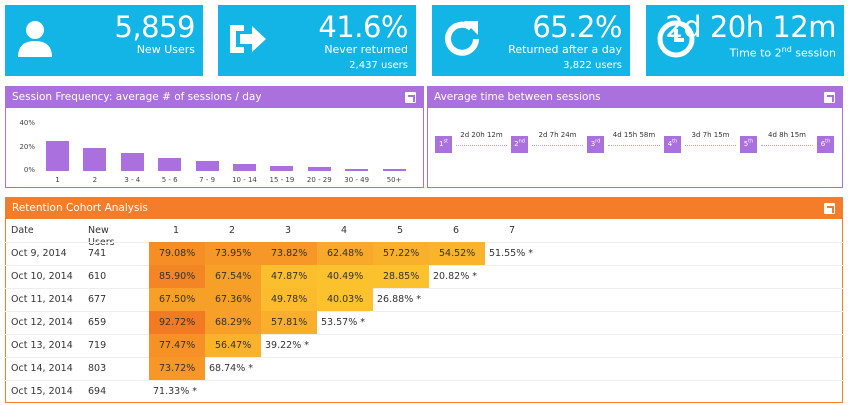  Describe the element at coordinates (456, 230) in the screenshot. I see `column-header: 6` at that location.